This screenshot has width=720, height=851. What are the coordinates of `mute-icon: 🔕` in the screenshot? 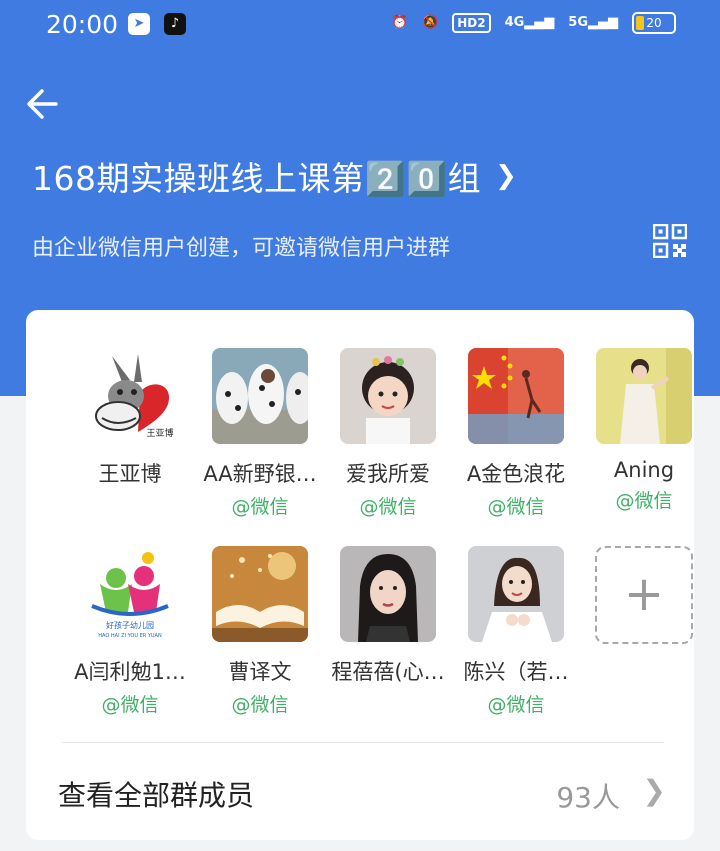 It's located at (430, 22).